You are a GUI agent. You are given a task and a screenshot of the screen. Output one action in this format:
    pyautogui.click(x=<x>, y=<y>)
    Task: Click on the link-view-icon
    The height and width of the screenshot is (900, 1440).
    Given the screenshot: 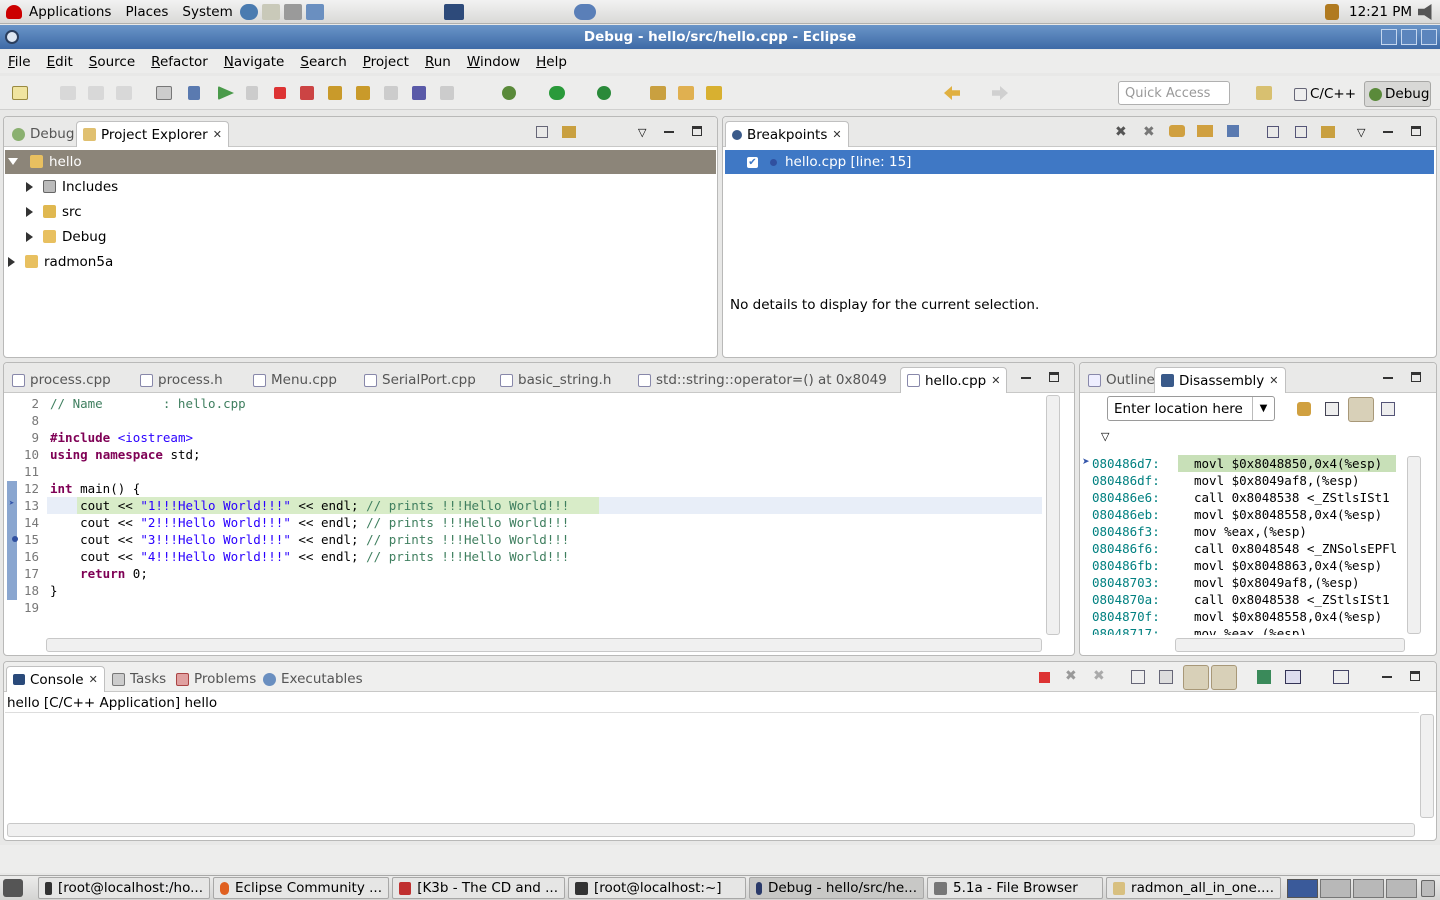 What is the action you would take?
    pyautogui.click(x=1328, y=132)
    